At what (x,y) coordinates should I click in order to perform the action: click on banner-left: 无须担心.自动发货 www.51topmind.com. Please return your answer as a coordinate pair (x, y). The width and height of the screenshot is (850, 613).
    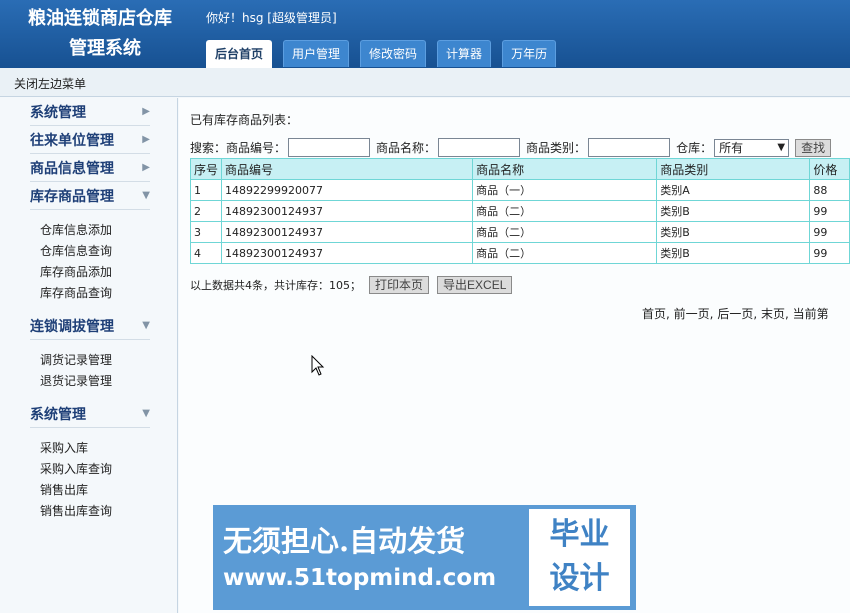
    Looking at the image, I should click on (368, 557).